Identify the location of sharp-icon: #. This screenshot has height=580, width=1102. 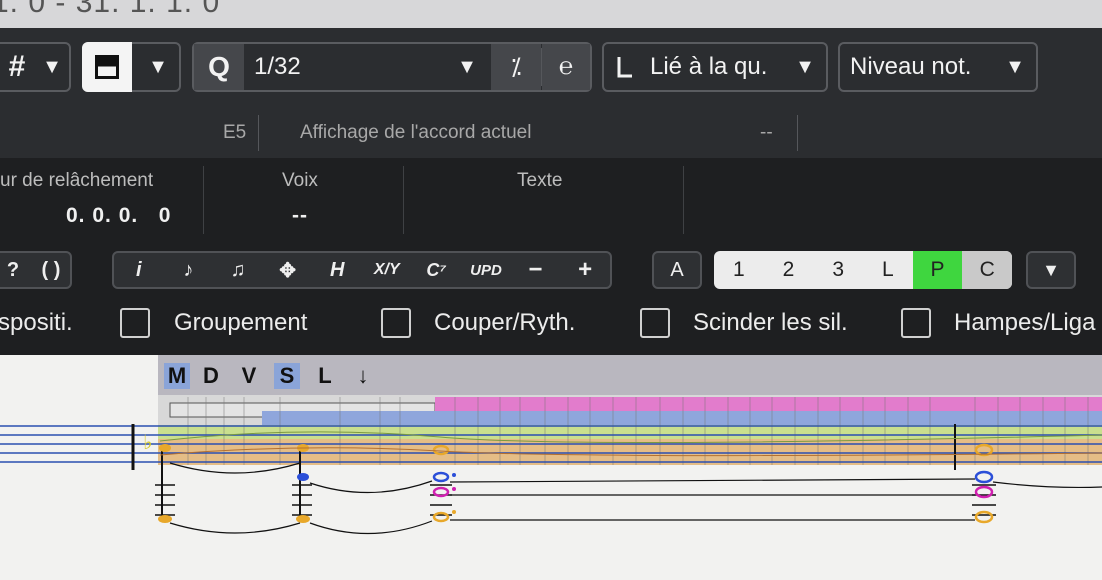
(17, 66).